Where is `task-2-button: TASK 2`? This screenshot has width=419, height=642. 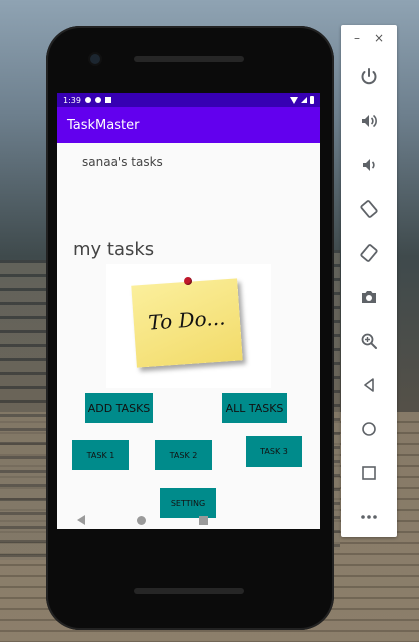 task-2-button: TASK 2 is located at coordinates (183, 455).